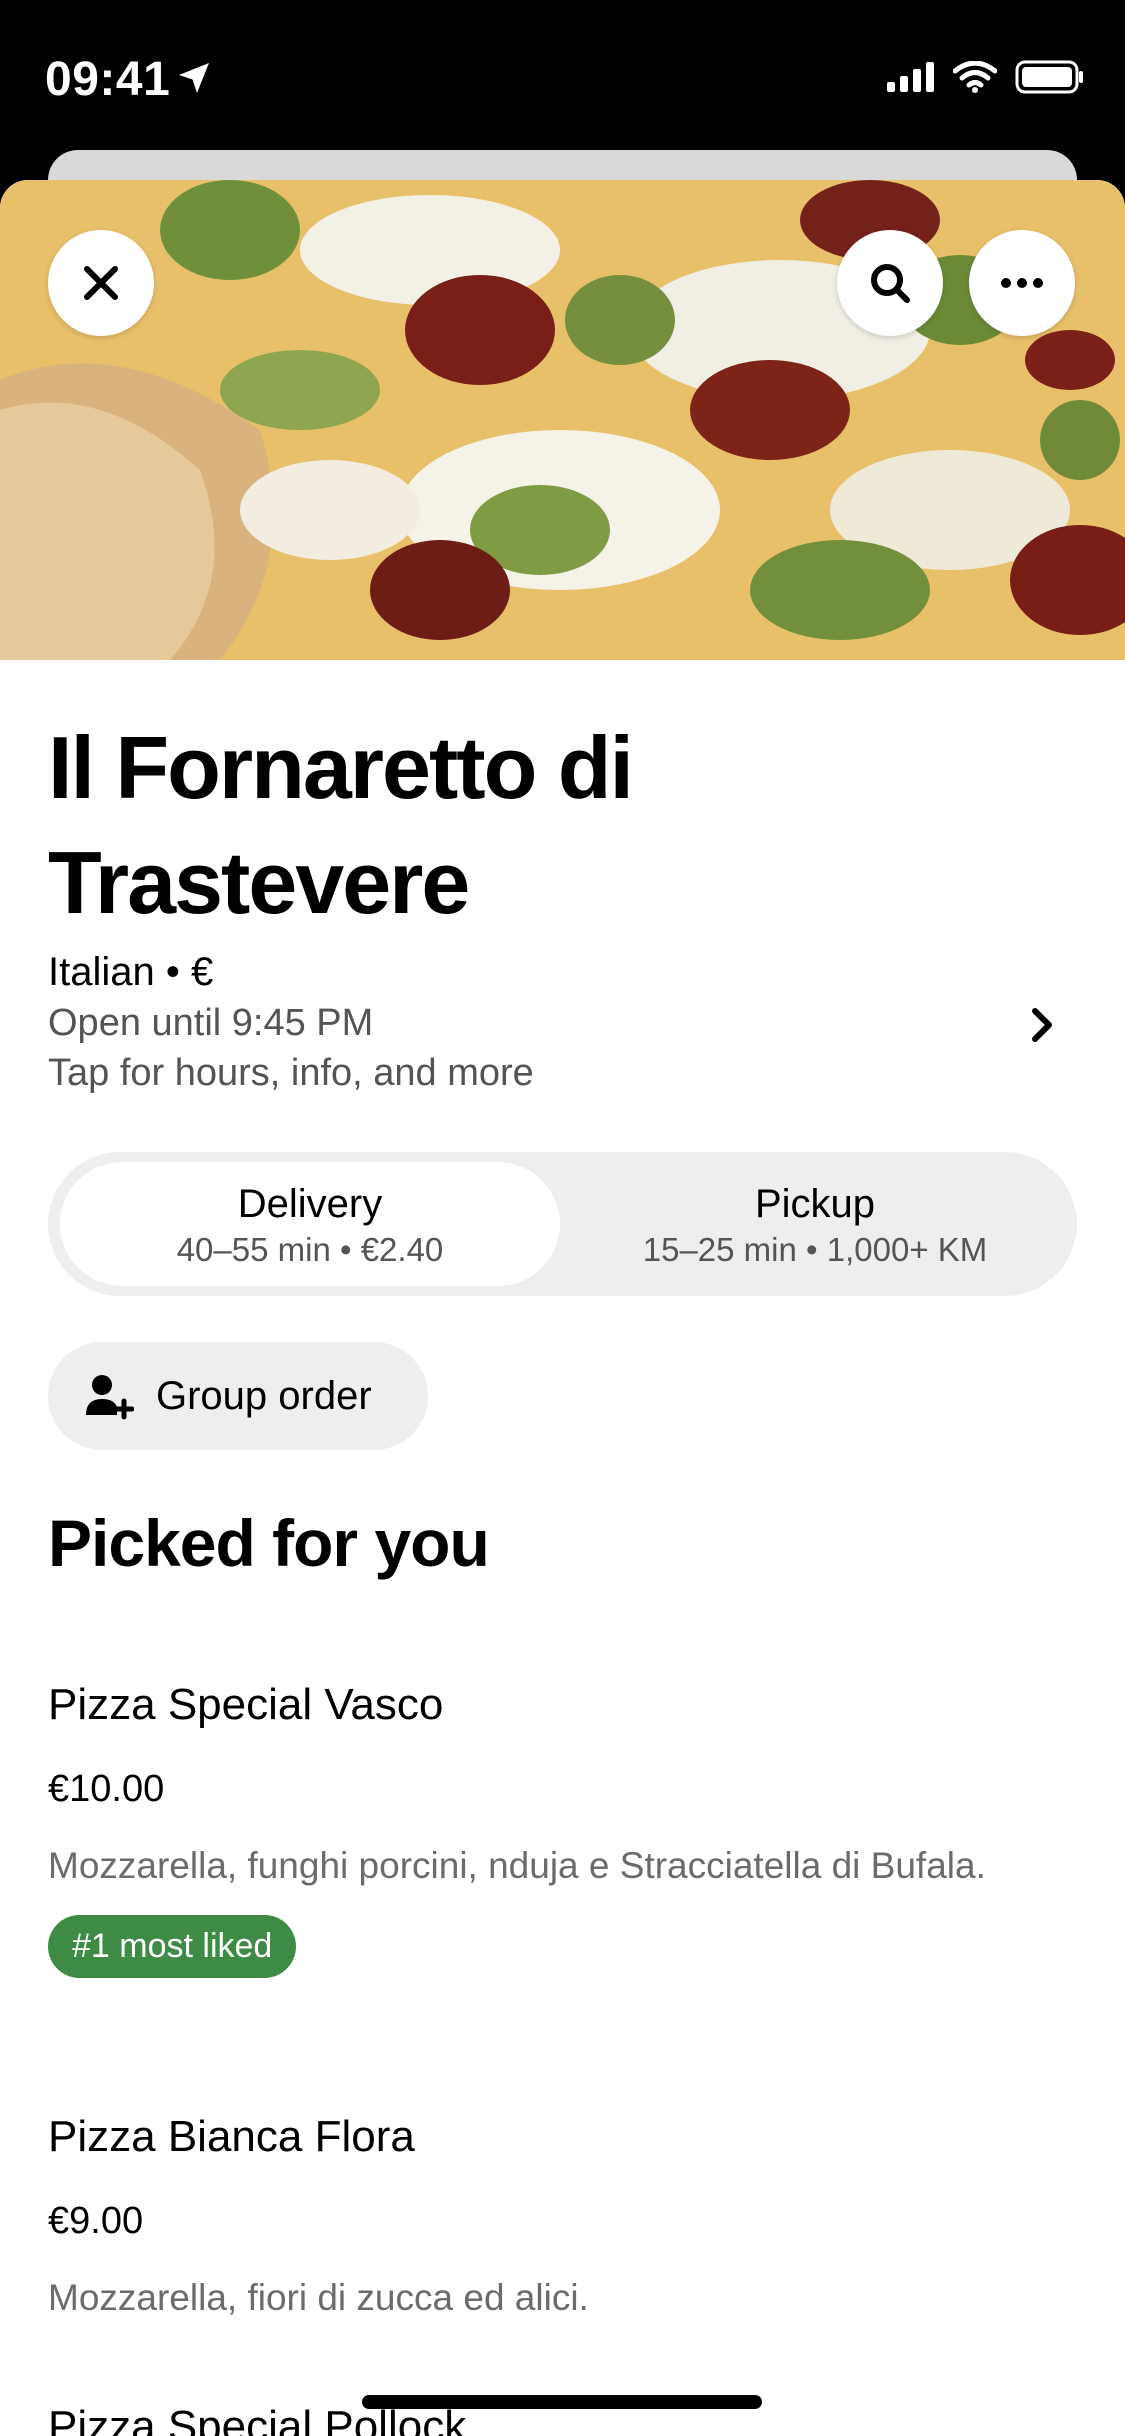  I want to click on search-button, so click(890, 283).